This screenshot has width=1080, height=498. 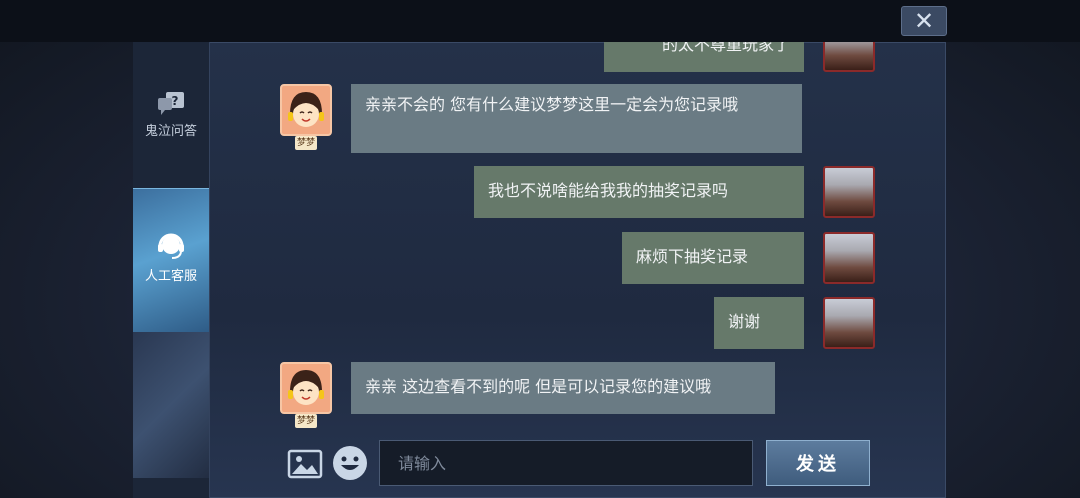 What do you see at coordinates (171, 405) in the screenshot?
I see `sidebar-decoration` at bounding box center [171, 405].